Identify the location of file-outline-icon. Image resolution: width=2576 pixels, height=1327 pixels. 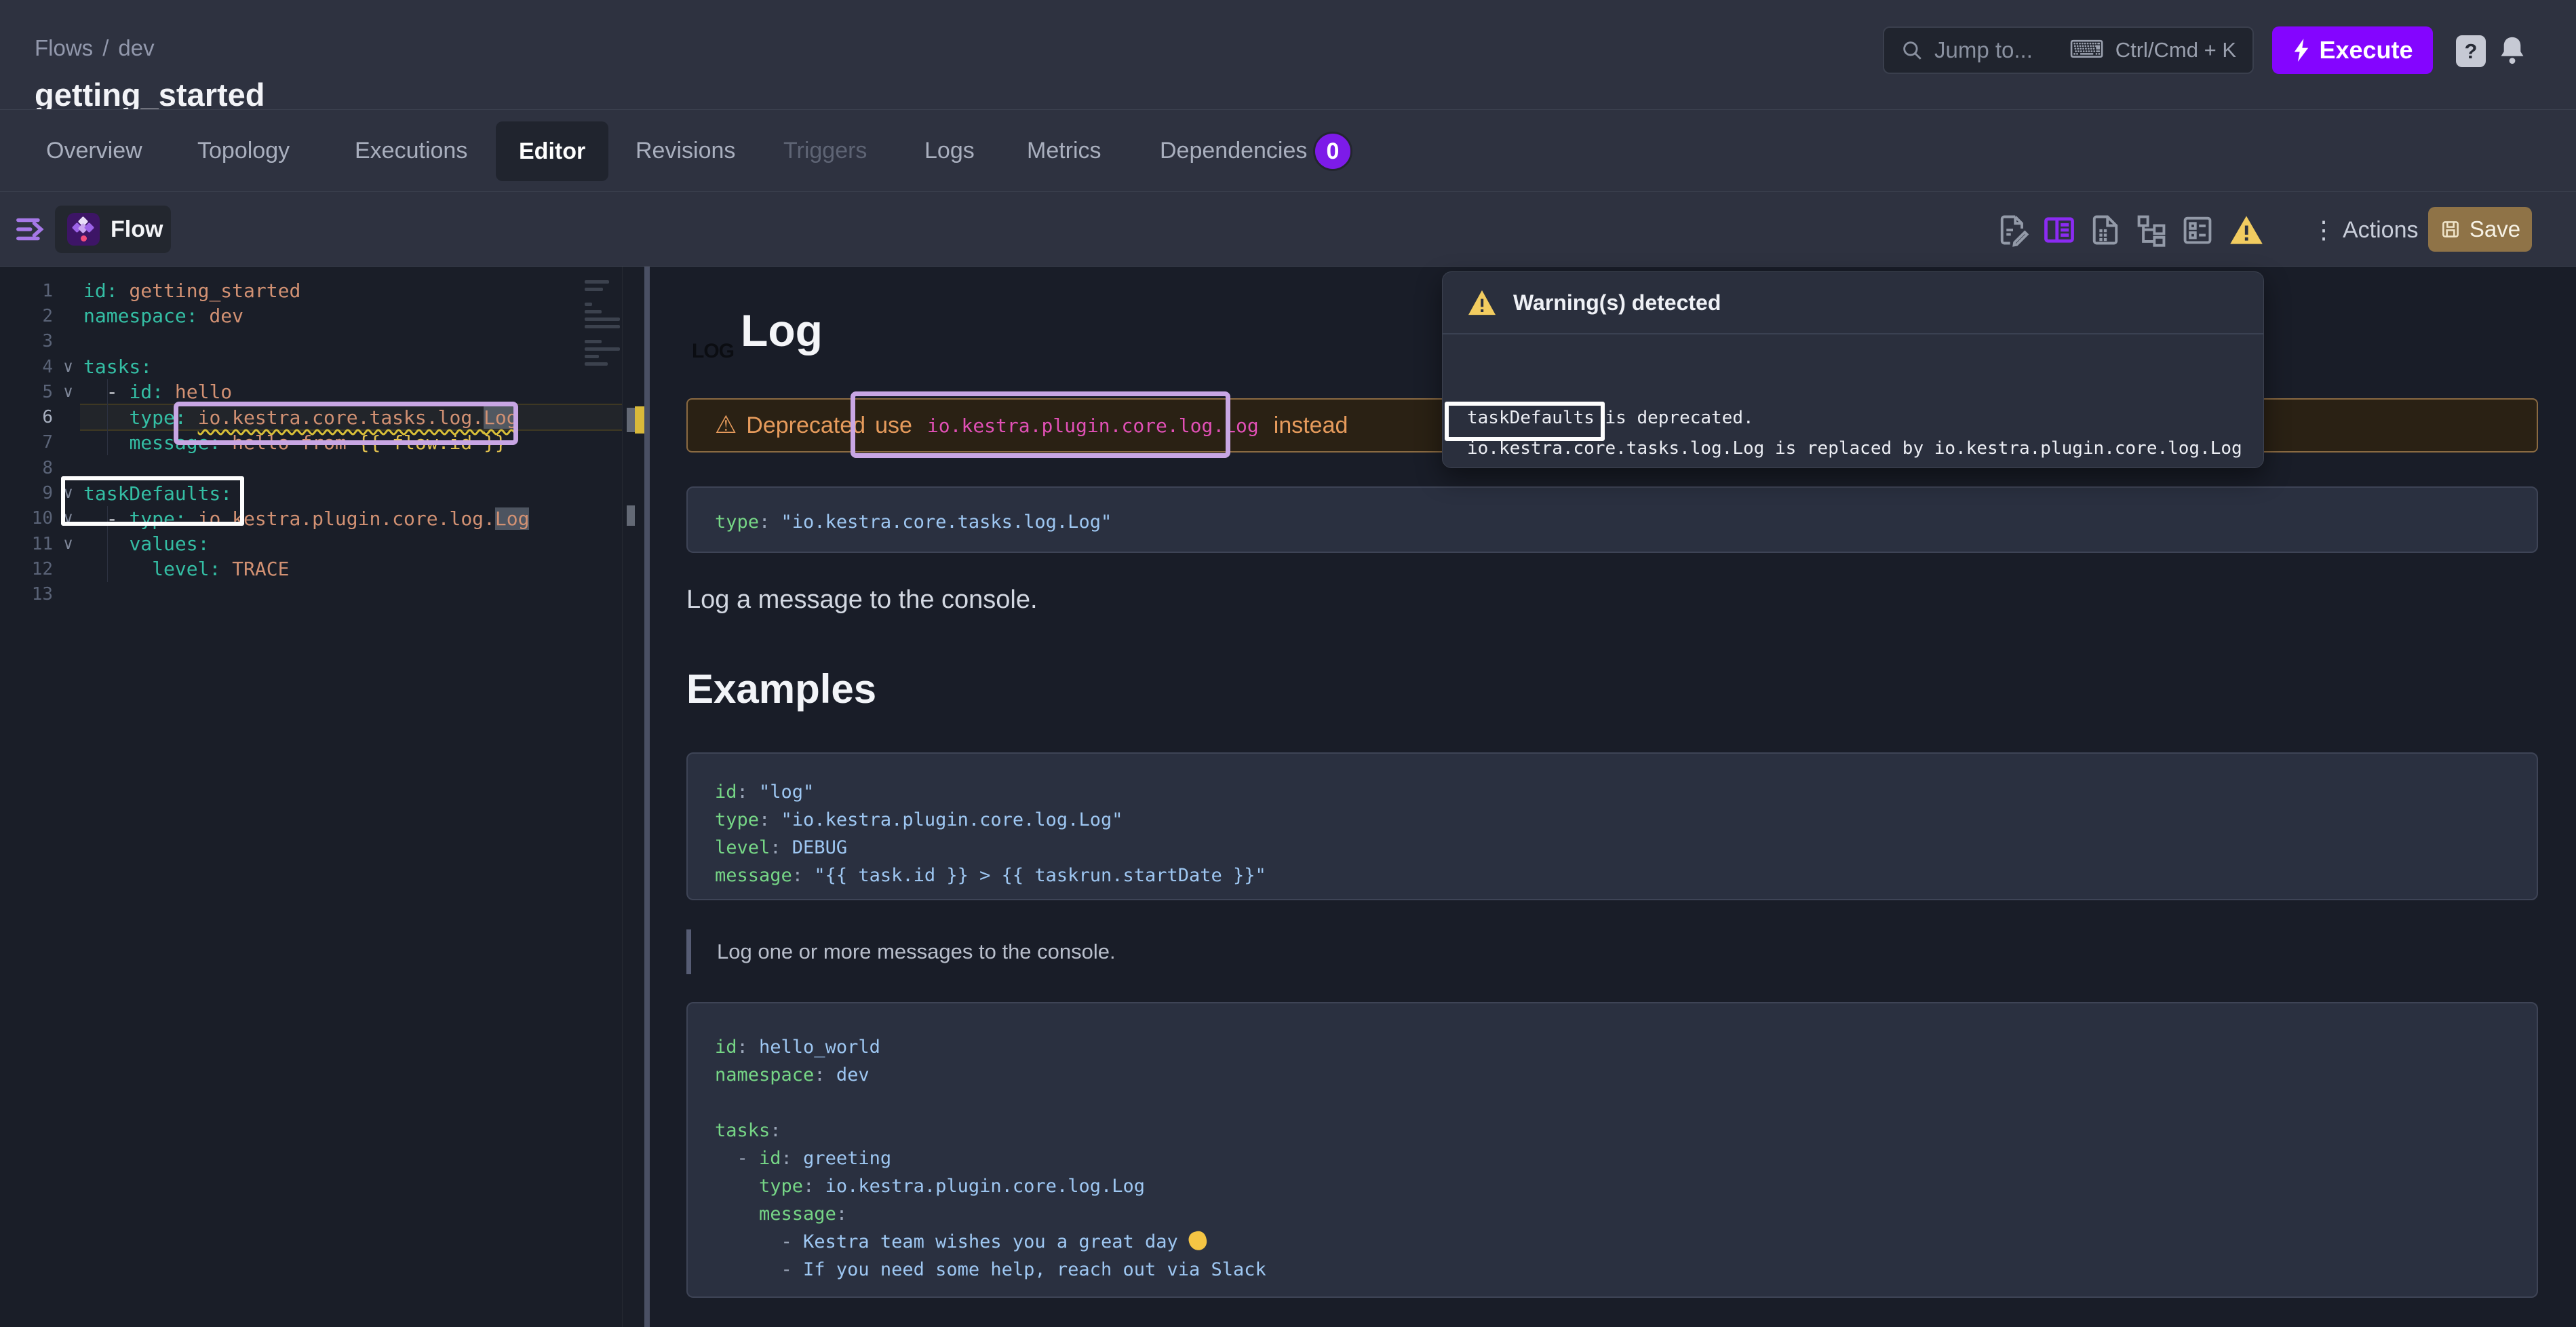
(2105, 230).